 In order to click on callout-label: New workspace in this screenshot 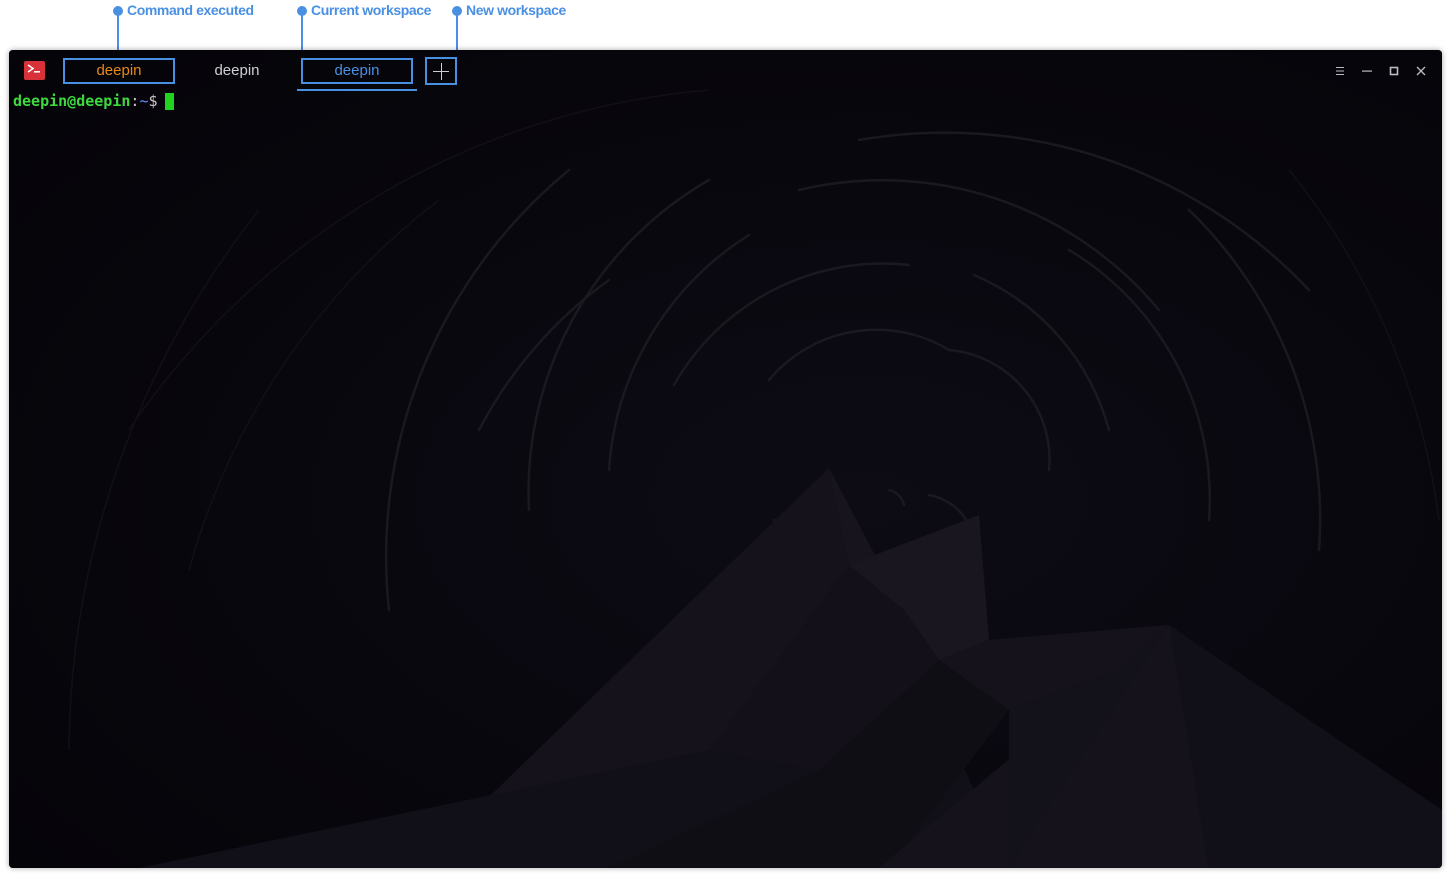, I will do `click(516, 10)`.